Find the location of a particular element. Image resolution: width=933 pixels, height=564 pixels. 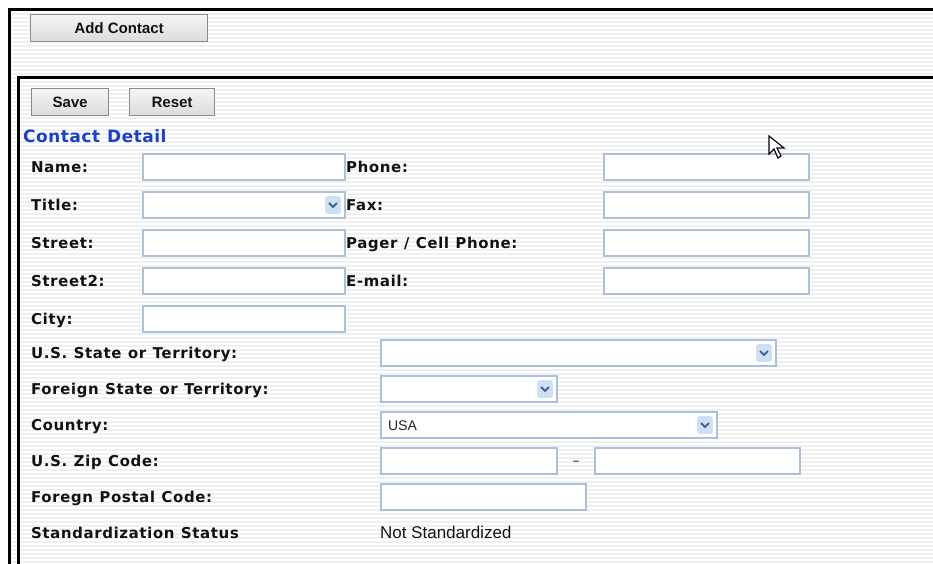

status-value: Not Standardized is located at coordinates (446, 532).